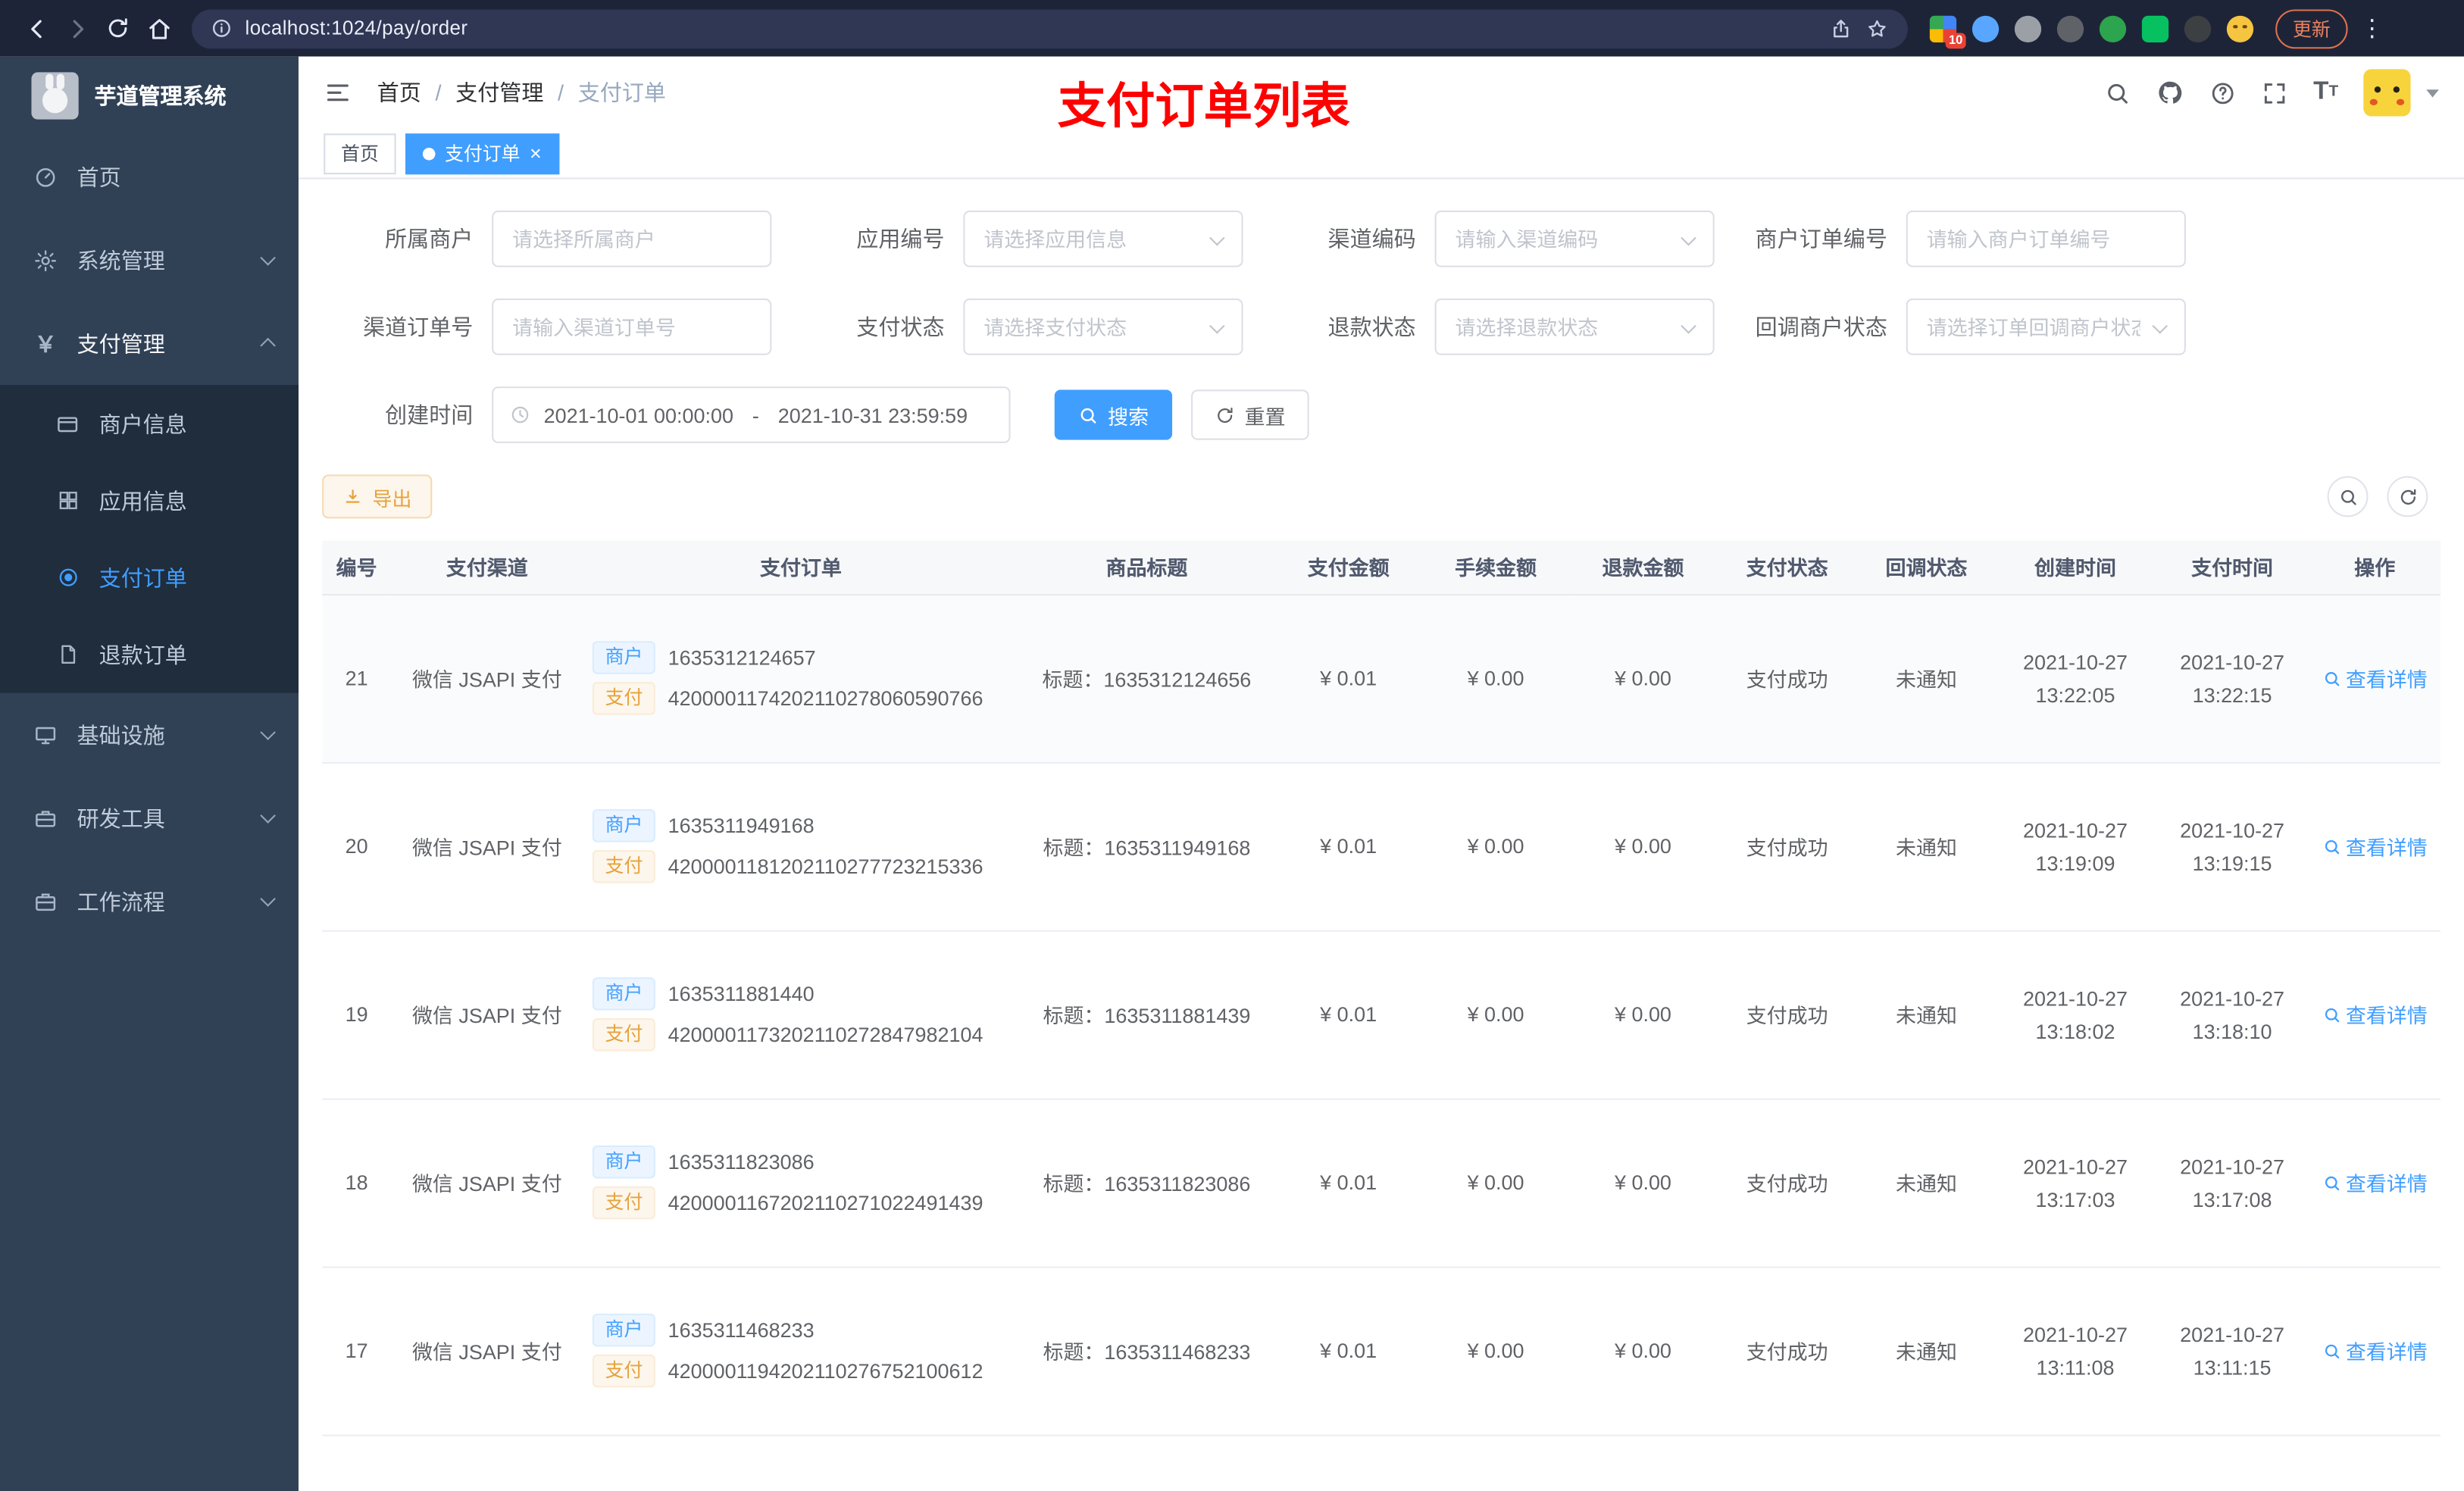 Image resolution: width=2464 pixels, height=1491 pixels. What do you see at coordinates (1103, 238) in the screenshot?
I see `app-id-select` at bounding box center [1103, 238].